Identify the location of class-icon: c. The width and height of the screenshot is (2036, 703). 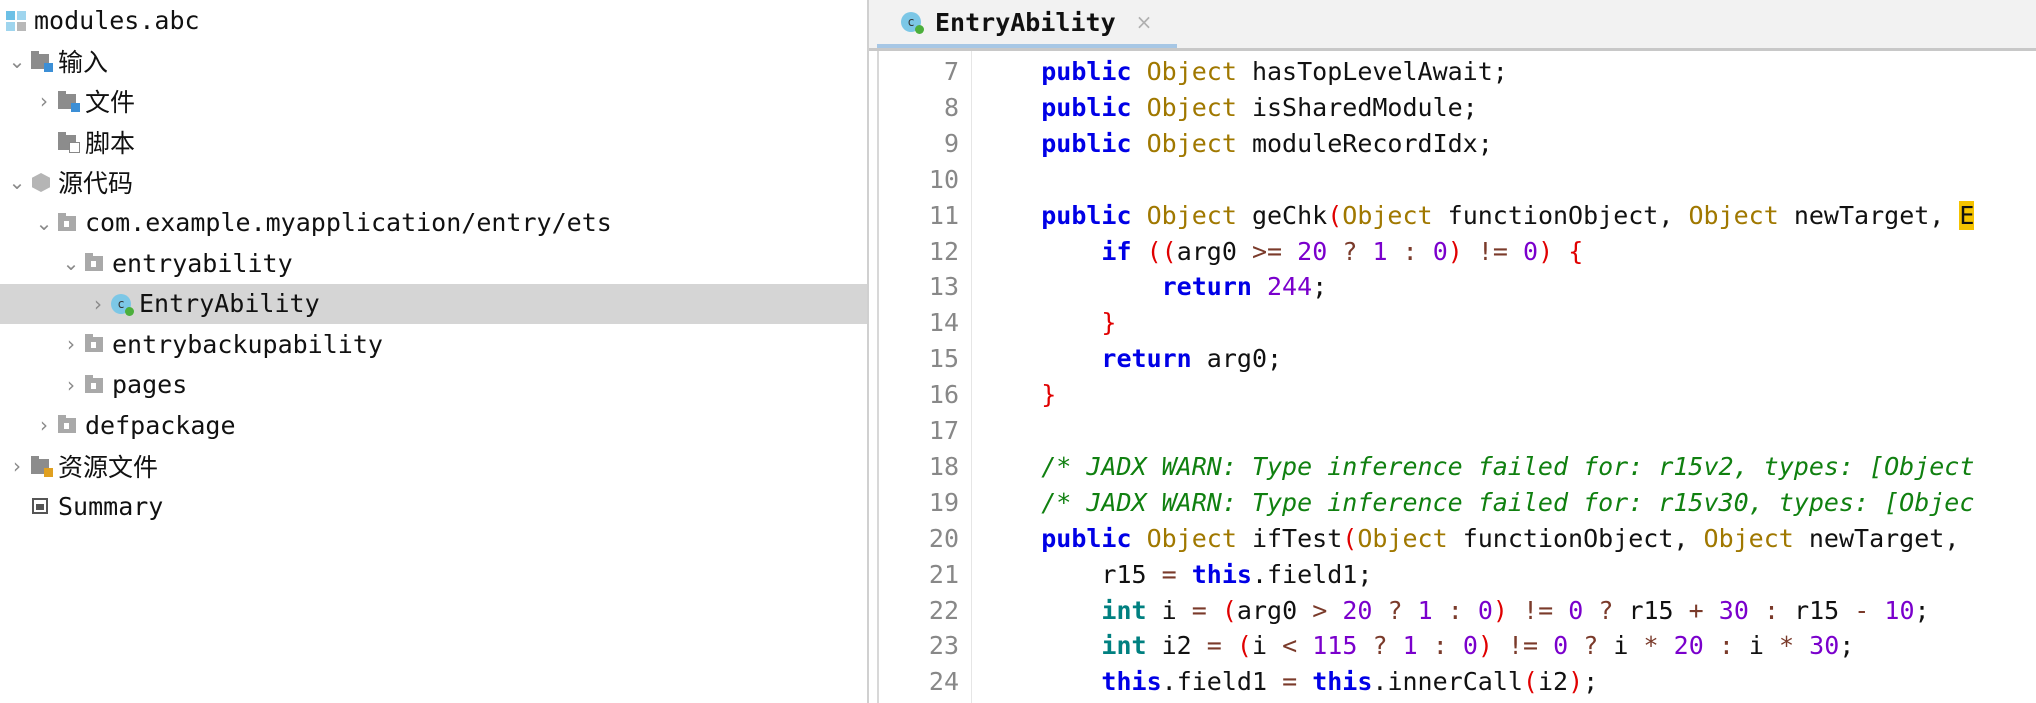
(912, 22).